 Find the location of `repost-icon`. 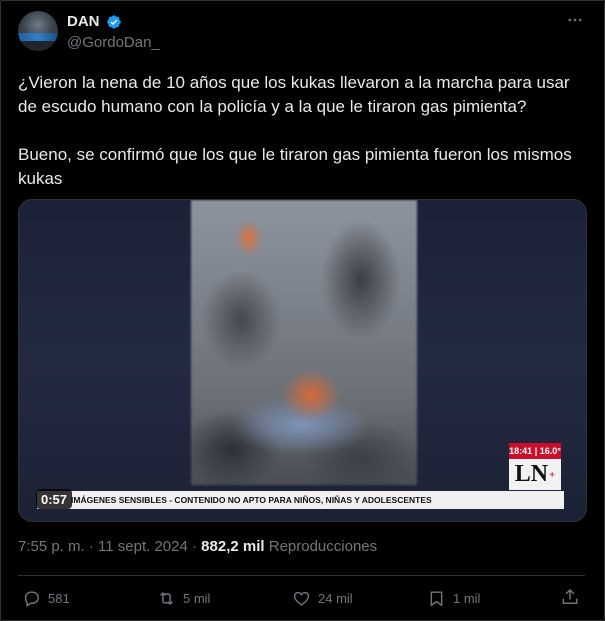

repost-icon is located at coordinates (166, 598).